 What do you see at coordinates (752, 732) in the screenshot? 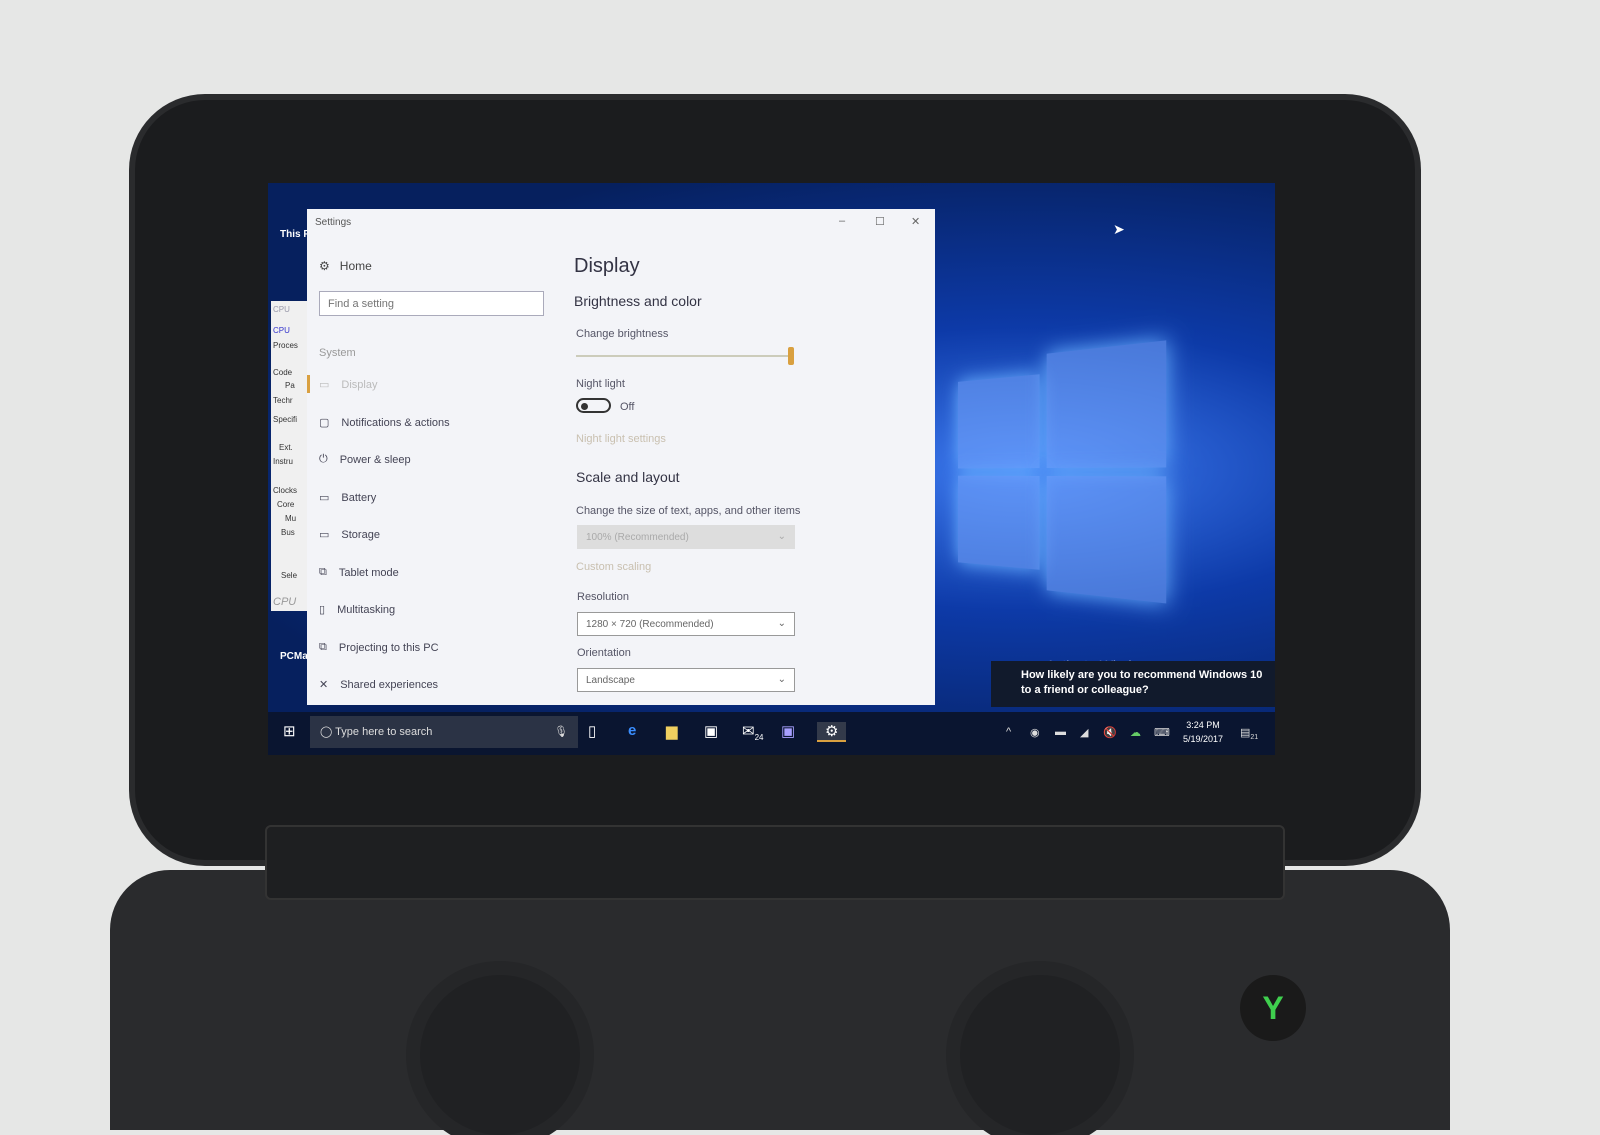
I see `mail-icon: ✉24` at bounding box center [752, 732].